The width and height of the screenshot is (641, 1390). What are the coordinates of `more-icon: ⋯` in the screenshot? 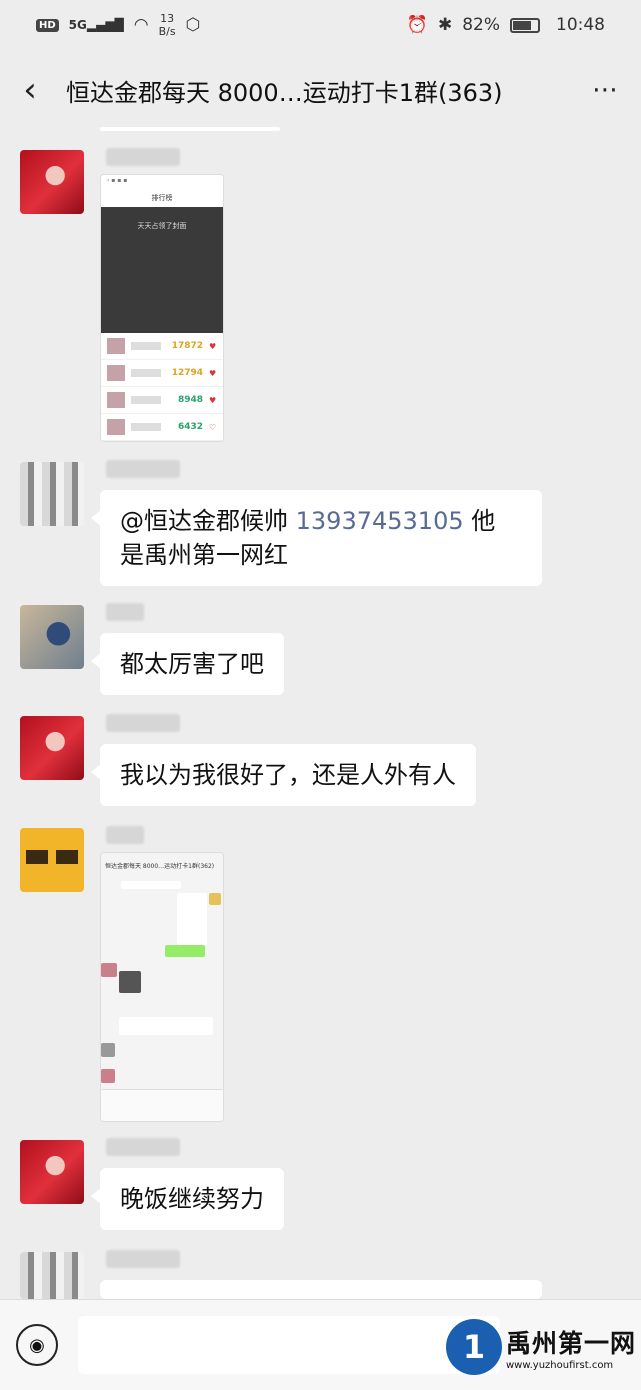 It's located at (606, 90).